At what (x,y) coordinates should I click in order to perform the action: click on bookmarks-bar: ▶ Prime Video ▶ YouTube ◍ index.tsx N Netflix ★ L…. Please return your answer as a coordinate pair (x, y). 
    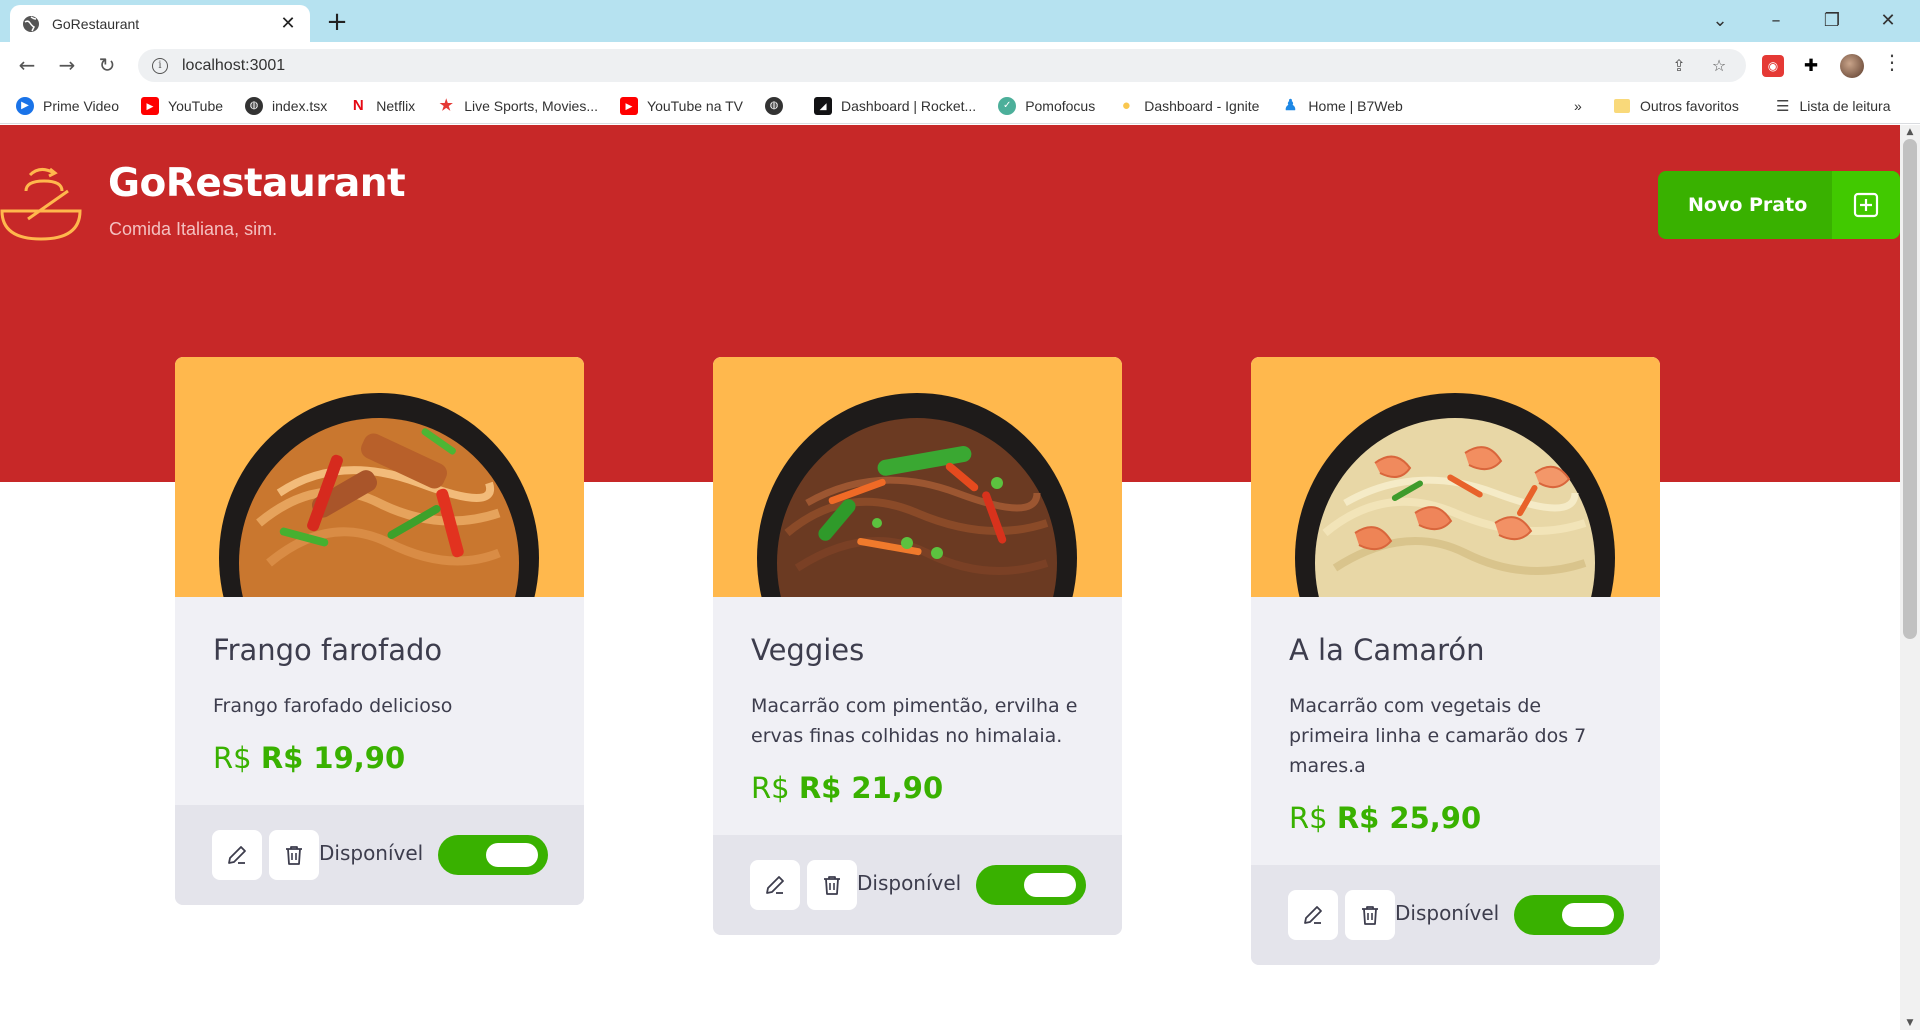
    Looking at the image, I should click on (960, 106).